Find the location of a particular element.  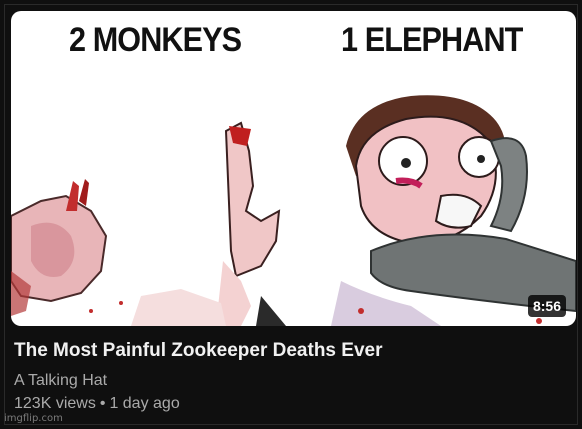

video-metadata: 123K views • 1 day ago is located at coordinates (97, 404).